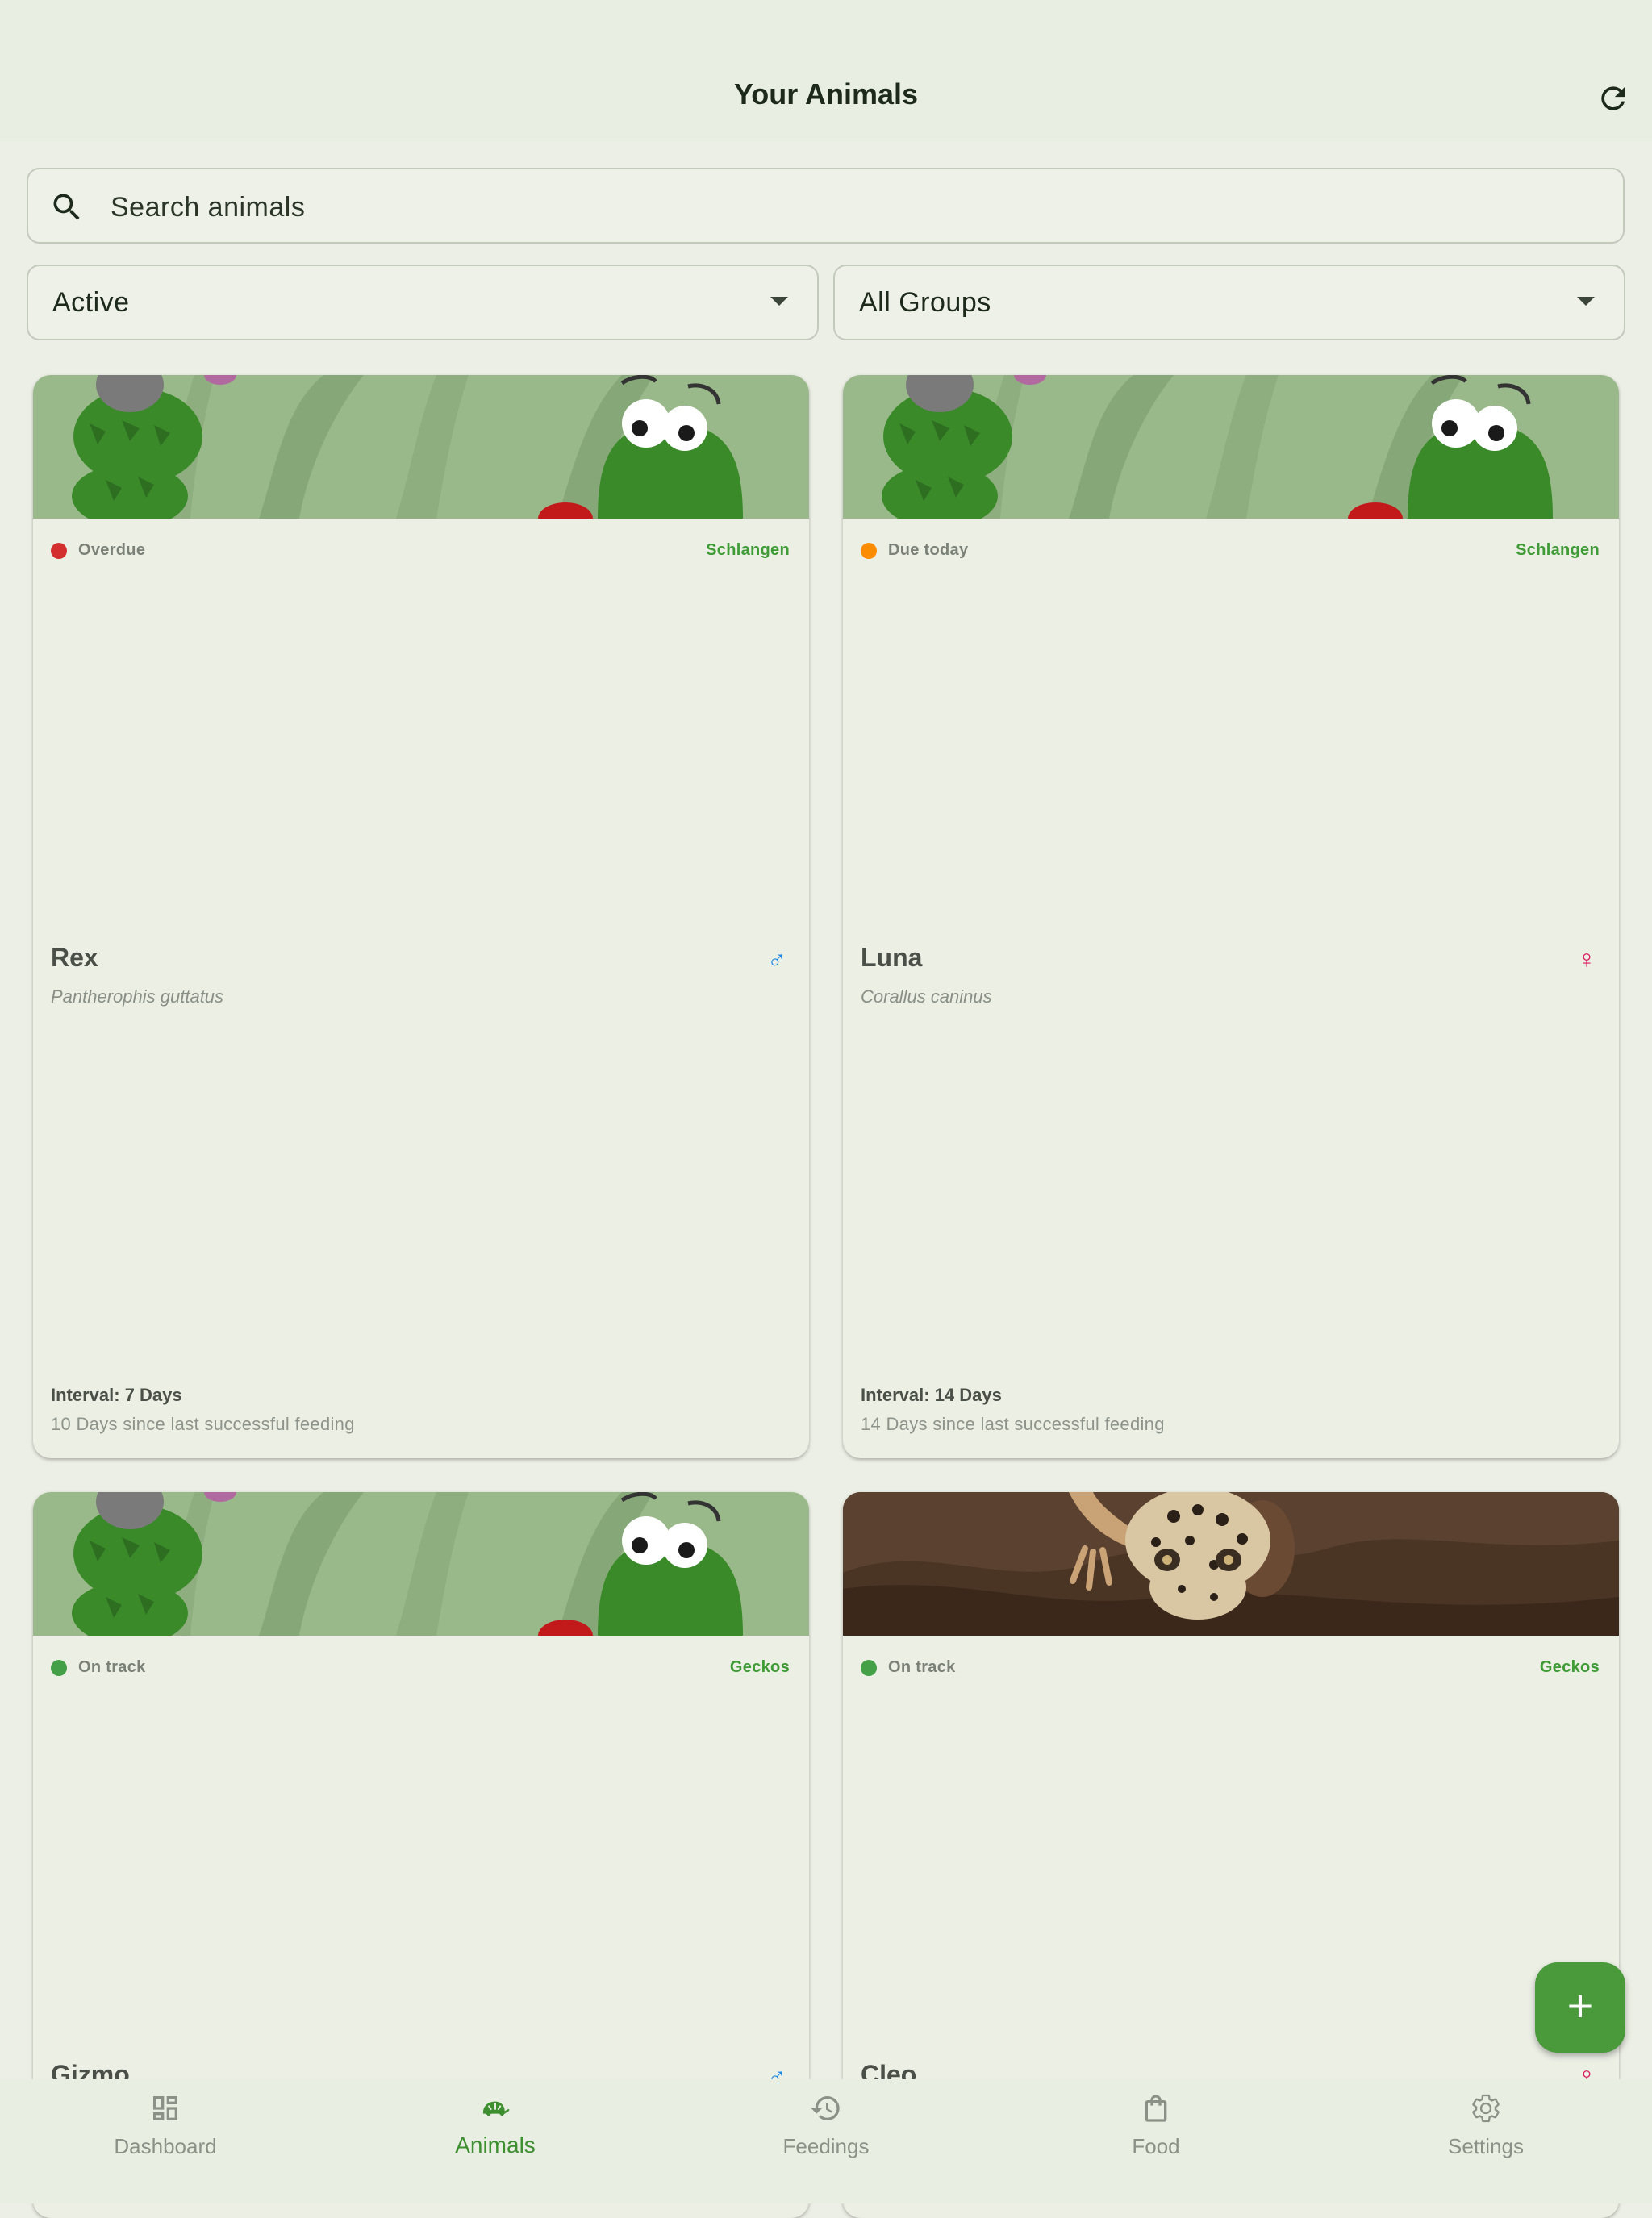  What do you see at coordinates (74, 958) in the screenshot?
I see `animal-name: Rex` at bounding box center [74, 958].